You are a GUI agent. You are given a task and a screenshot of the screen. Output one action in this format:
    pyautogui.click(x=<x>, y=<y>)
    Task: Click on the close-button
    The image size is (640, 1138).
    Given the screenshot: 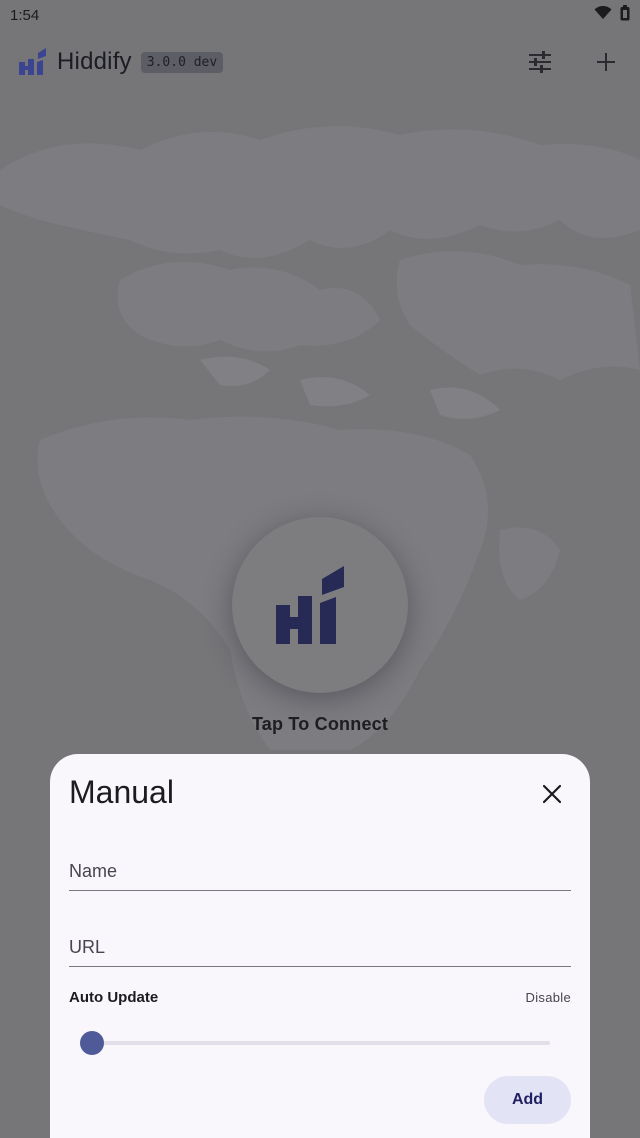 What is the action you would take?
    pyautogui.click(x=552, y=794)
    